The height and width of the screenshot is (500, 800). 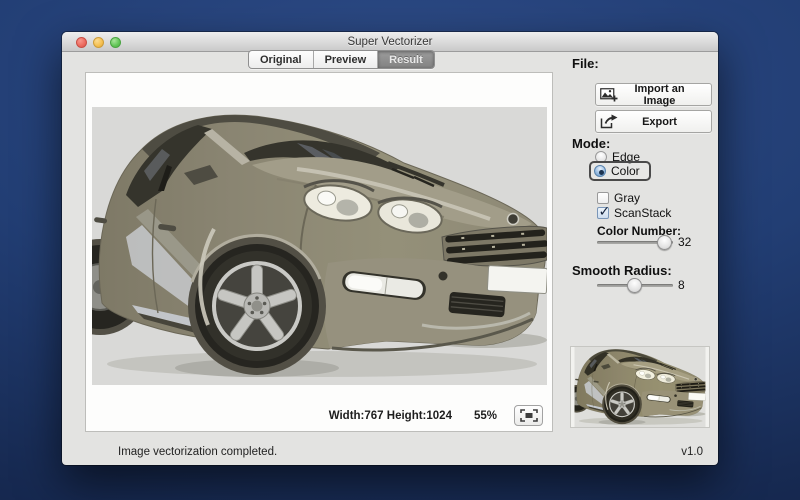 I want to click on smooth-radius-label: Smooth Radius:, so click(x=622, y=270).